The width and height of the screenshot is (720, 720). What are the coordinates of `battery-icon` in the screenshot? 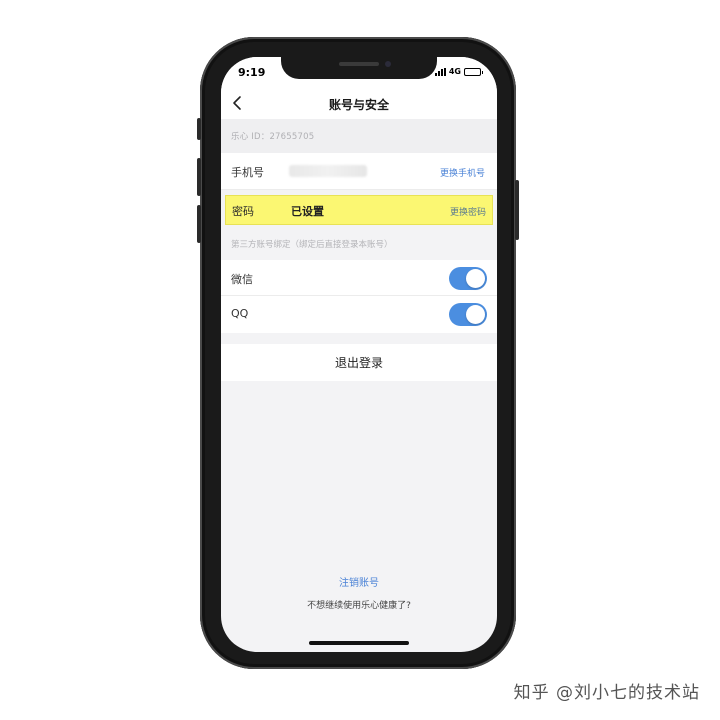 It's located at (473, 71).